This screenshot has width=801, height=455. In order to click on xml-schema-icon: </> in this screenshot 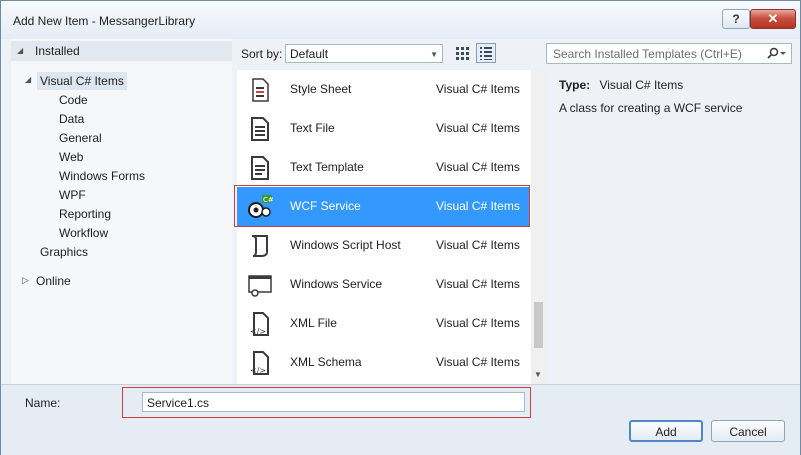, I will do `click(259, 363)`.